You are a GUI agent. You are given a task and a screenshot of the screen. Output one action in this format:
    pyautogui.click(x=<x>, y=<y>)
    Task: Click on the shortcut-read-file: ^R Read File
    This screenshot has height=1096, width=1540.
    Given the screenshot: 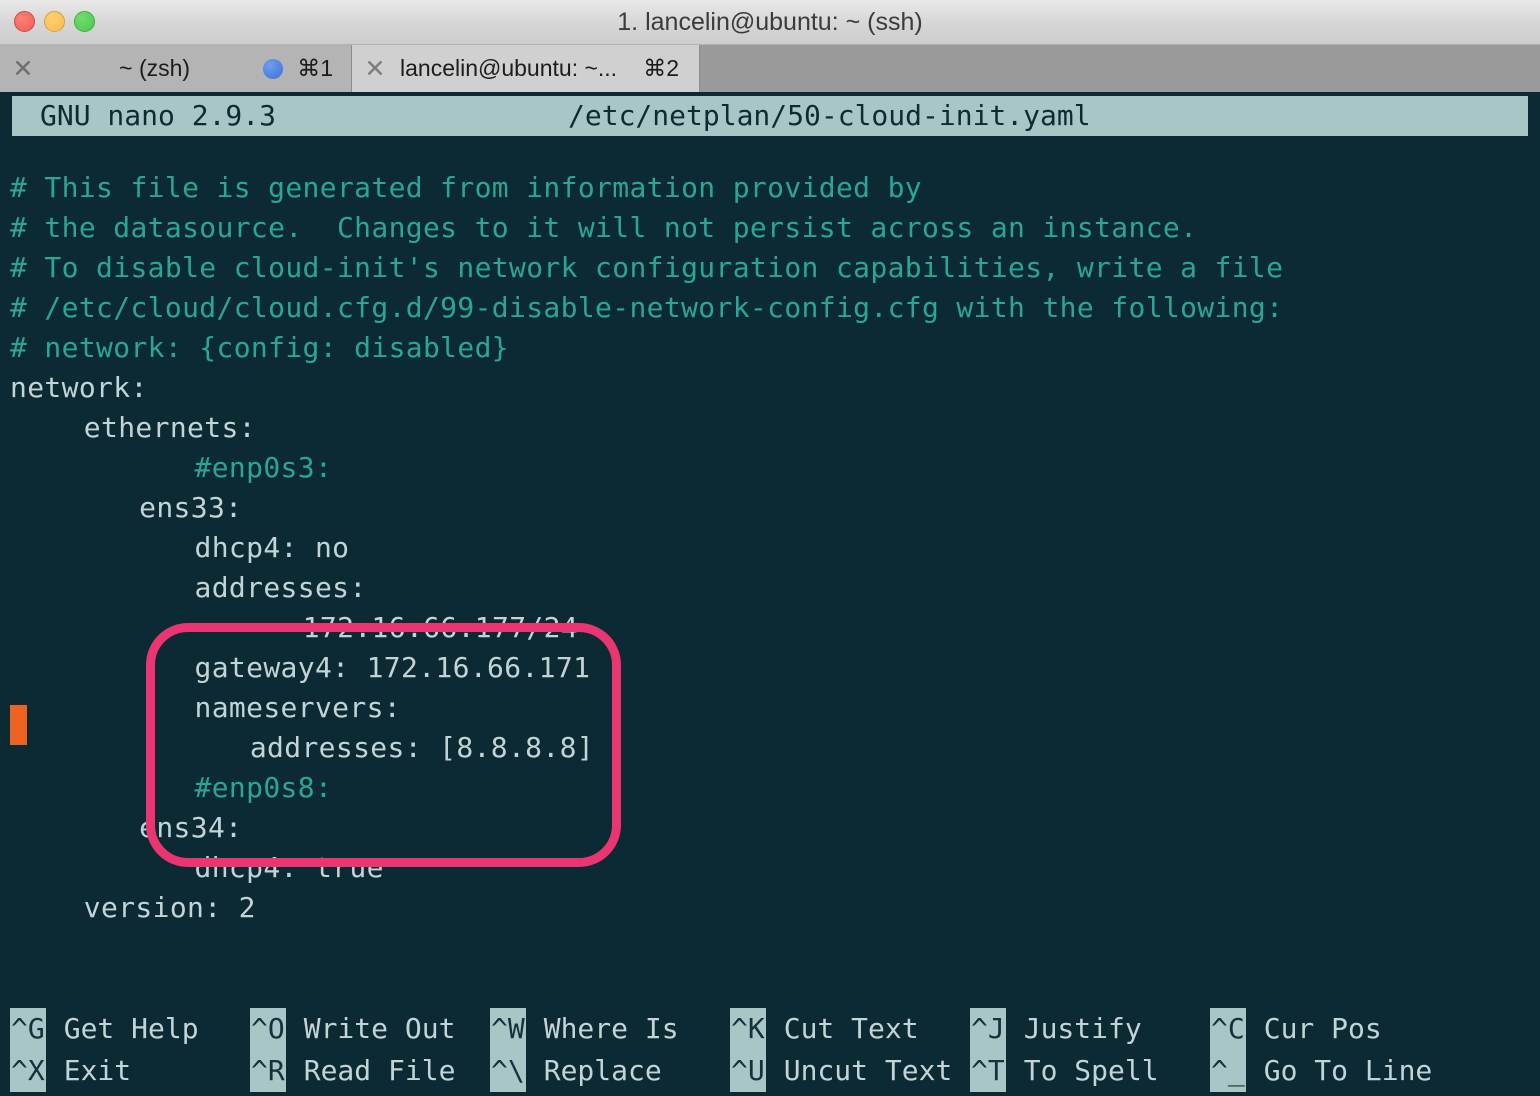 What is the action you would take?
    pyautogui.click(x=352, y=1071)
    